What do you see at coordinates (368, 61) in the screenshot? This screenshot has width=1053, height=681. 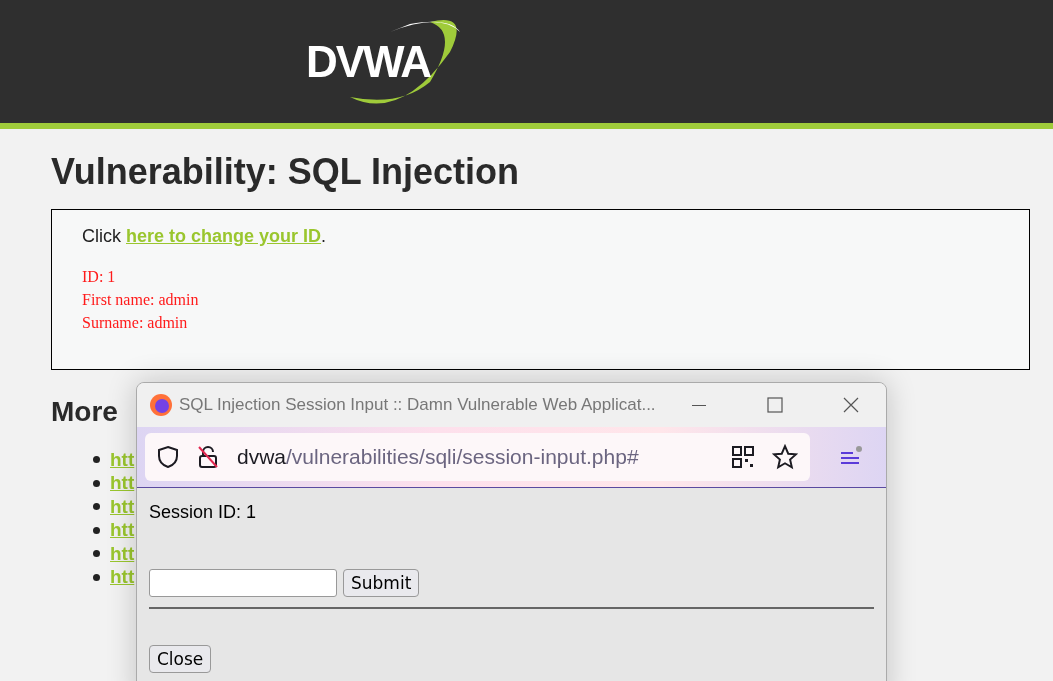 I see `logo: DVWA` at bounding box center [368, 61].